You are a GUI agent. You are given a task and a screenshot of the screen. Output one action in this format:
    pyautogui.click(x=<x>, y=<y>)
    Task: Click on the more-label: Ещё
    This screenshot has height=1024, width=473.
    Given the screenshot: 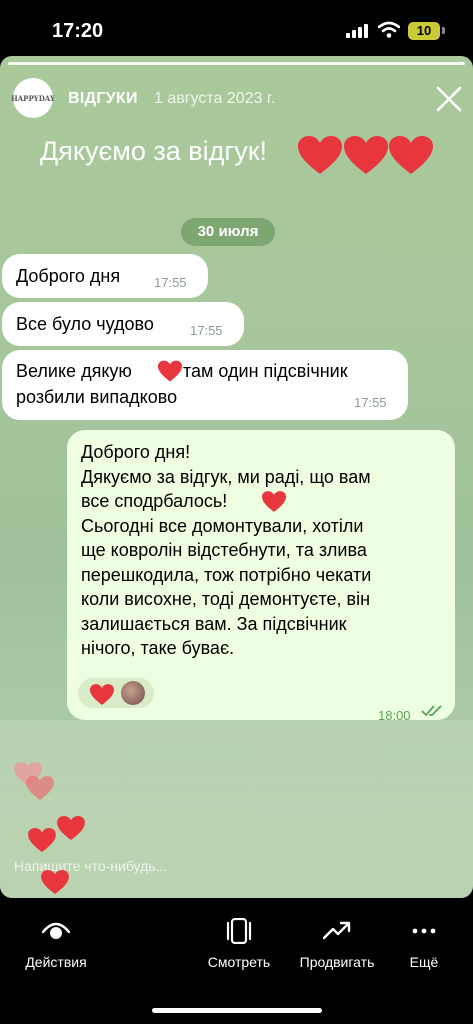 What is the action you would take?
    pyautogui.click(x=424, y=962)
    